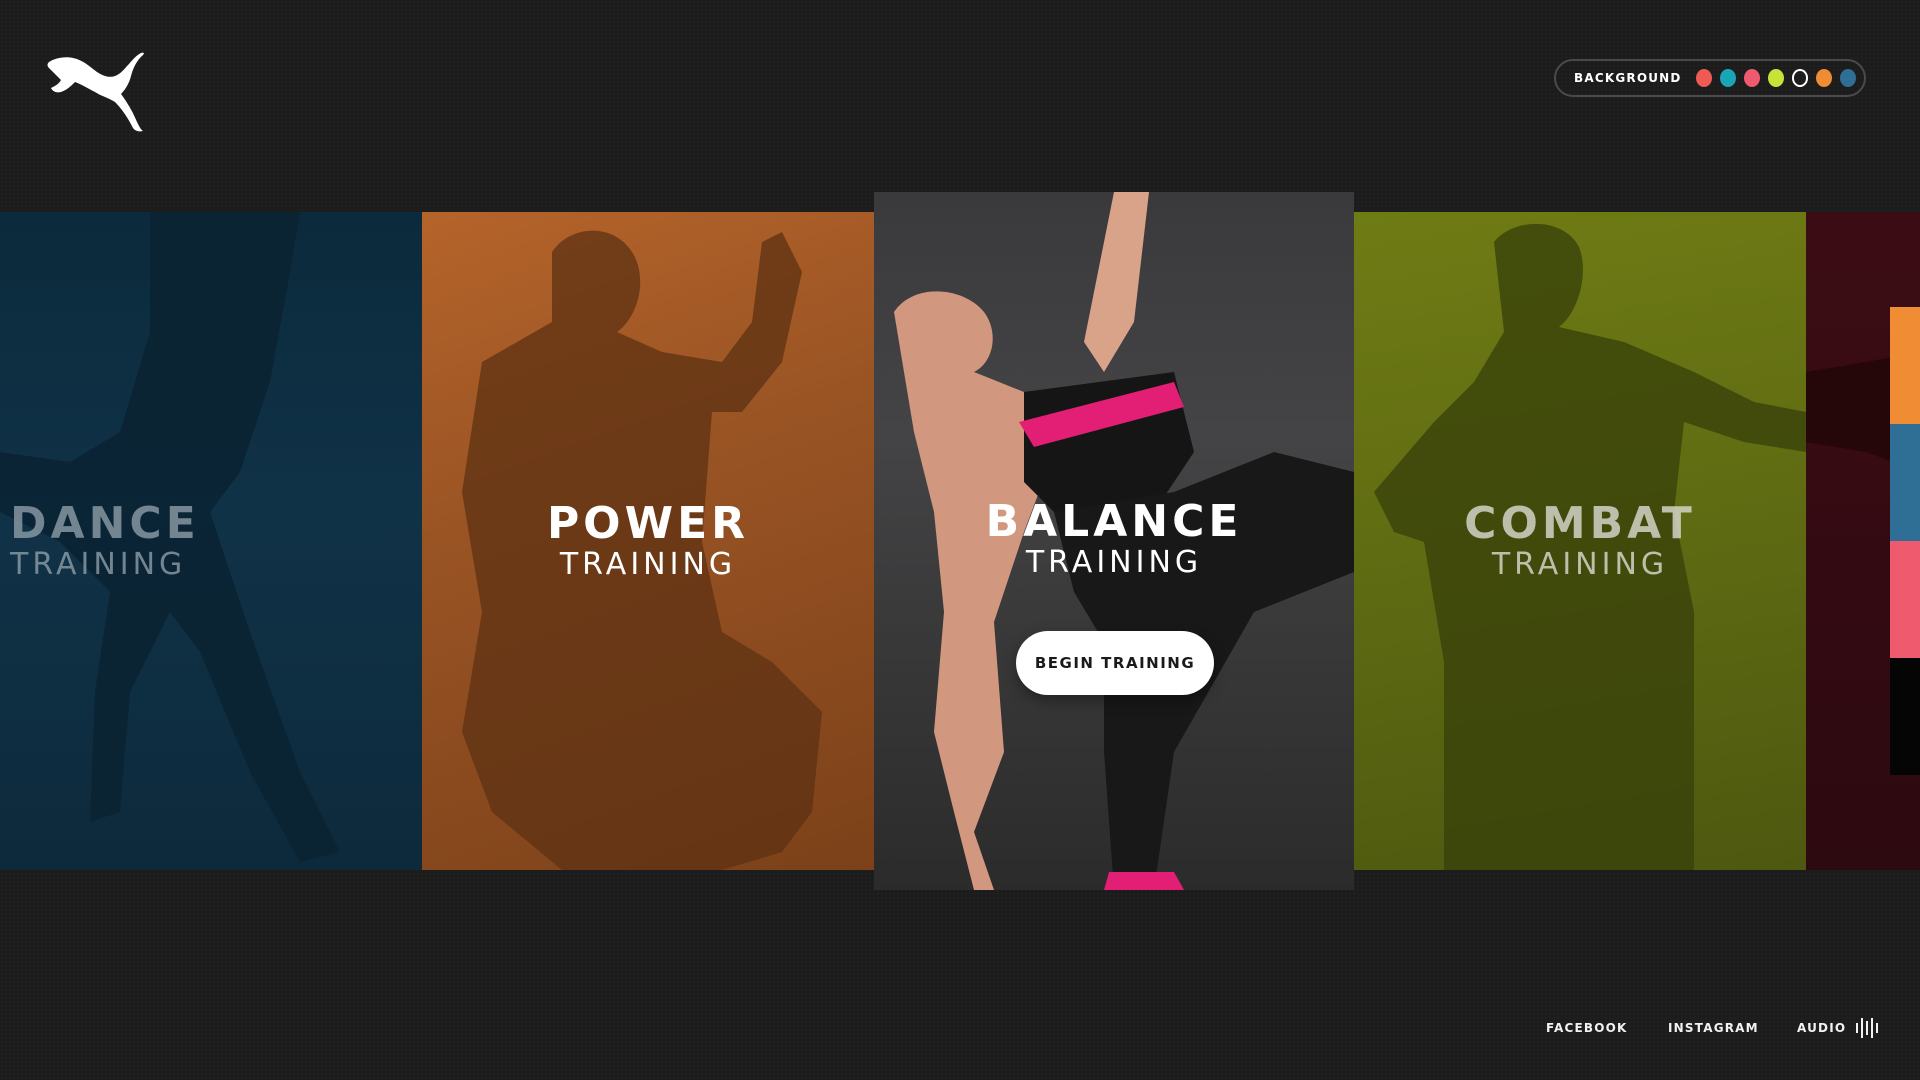  I want to click on card-power-training: POWER TRAINING, so click(648, 541).